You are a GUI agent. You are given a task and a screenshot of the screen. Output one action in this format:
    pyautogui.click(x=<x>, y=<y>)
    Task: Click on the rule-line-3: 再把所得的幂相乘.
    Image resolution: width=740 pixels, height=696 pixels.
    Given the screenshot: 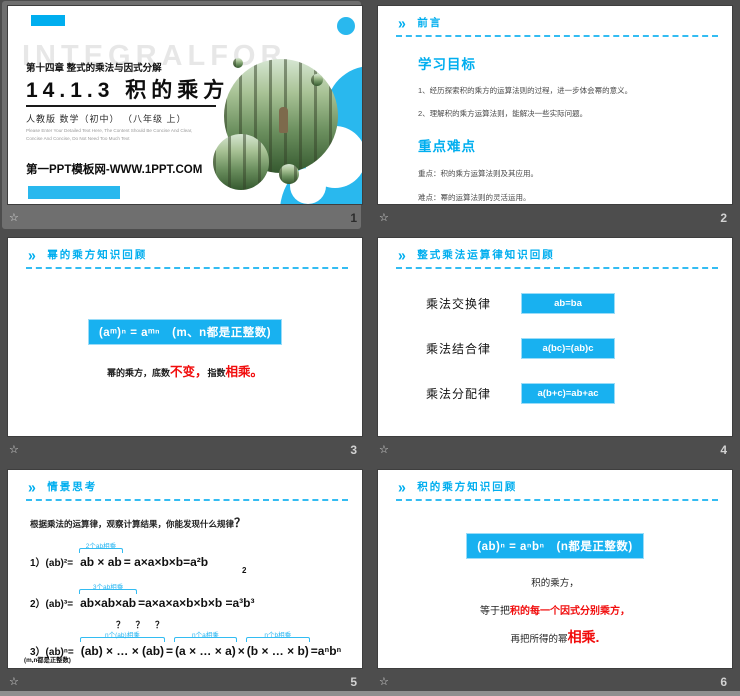 What is the action you would take?
    pyautogui.click(x=555, y=637)
    